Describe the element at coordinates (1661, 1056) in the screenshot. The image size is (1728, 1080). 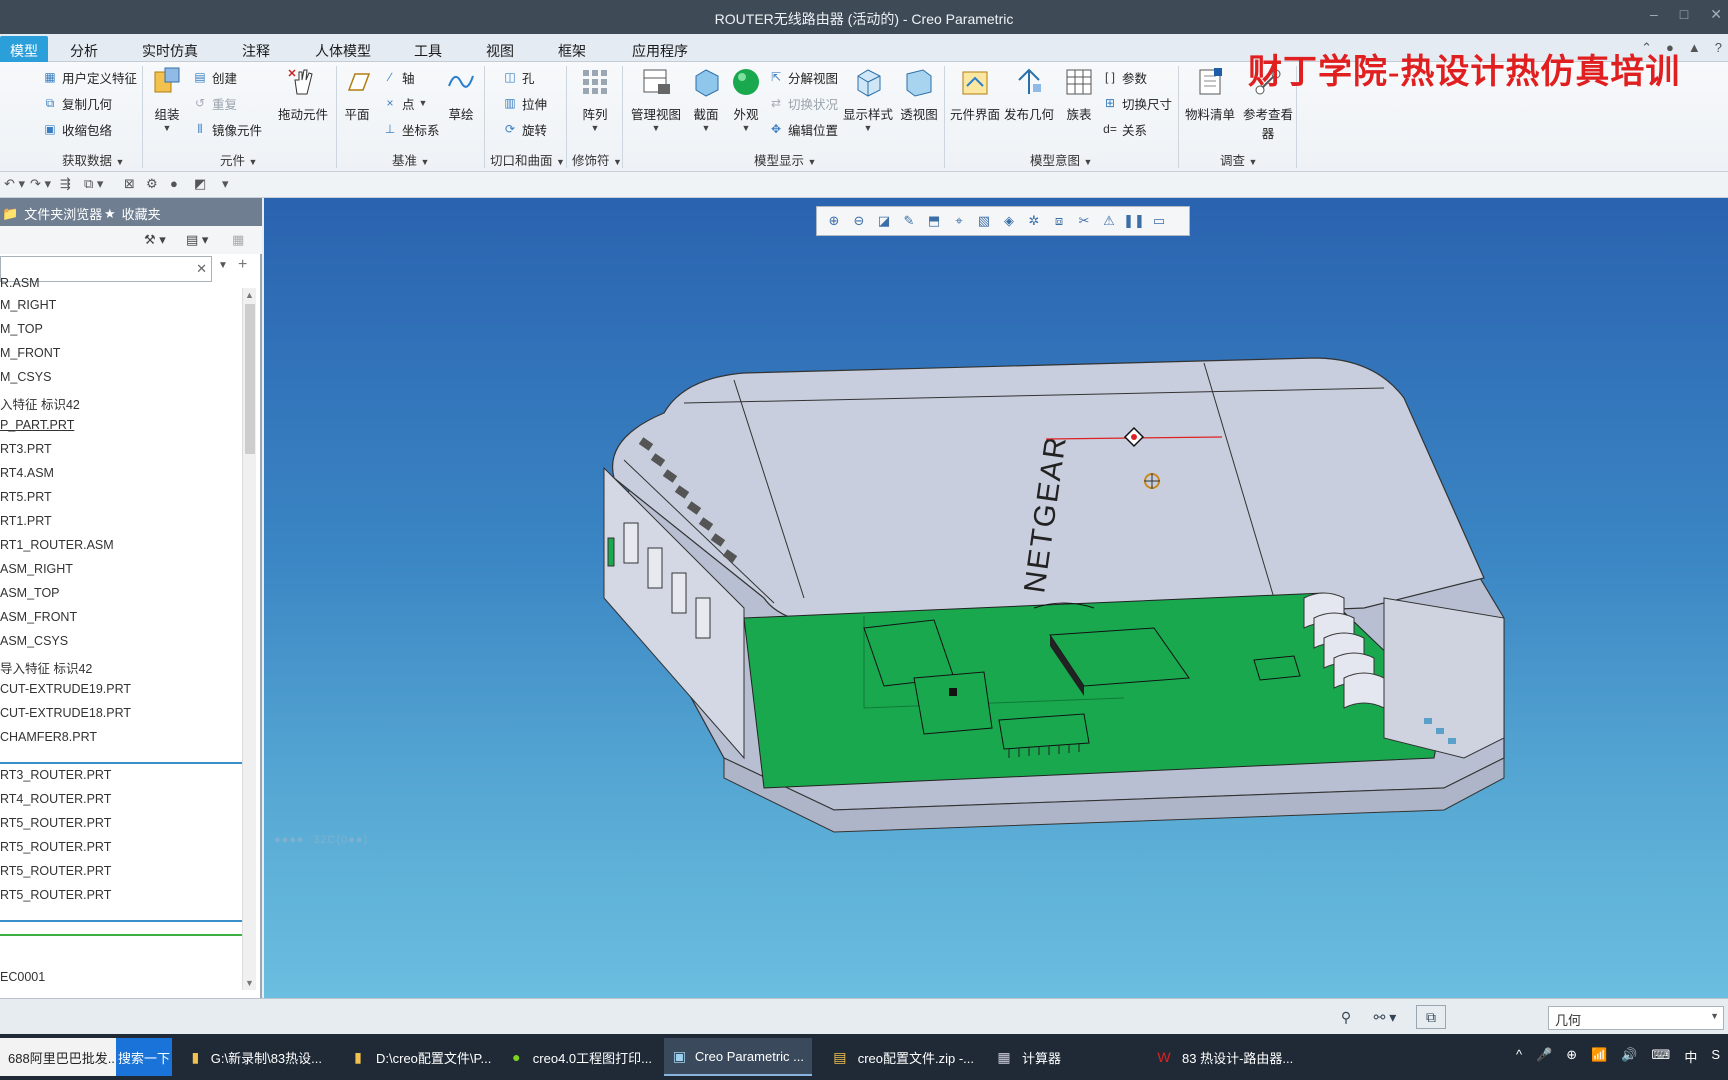
I see `keyboard-icon: ⌨` at that location.